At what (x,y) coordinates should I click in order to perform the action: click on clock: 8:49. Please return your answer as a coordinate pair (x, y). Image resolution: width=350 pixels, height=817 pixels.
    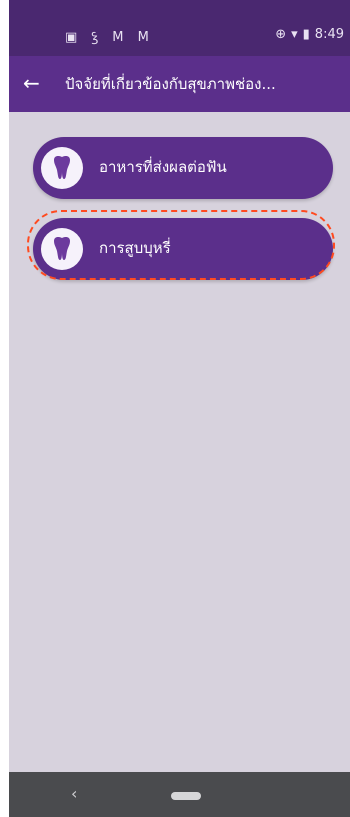
    Looking at the image, I should click on (329, 34).